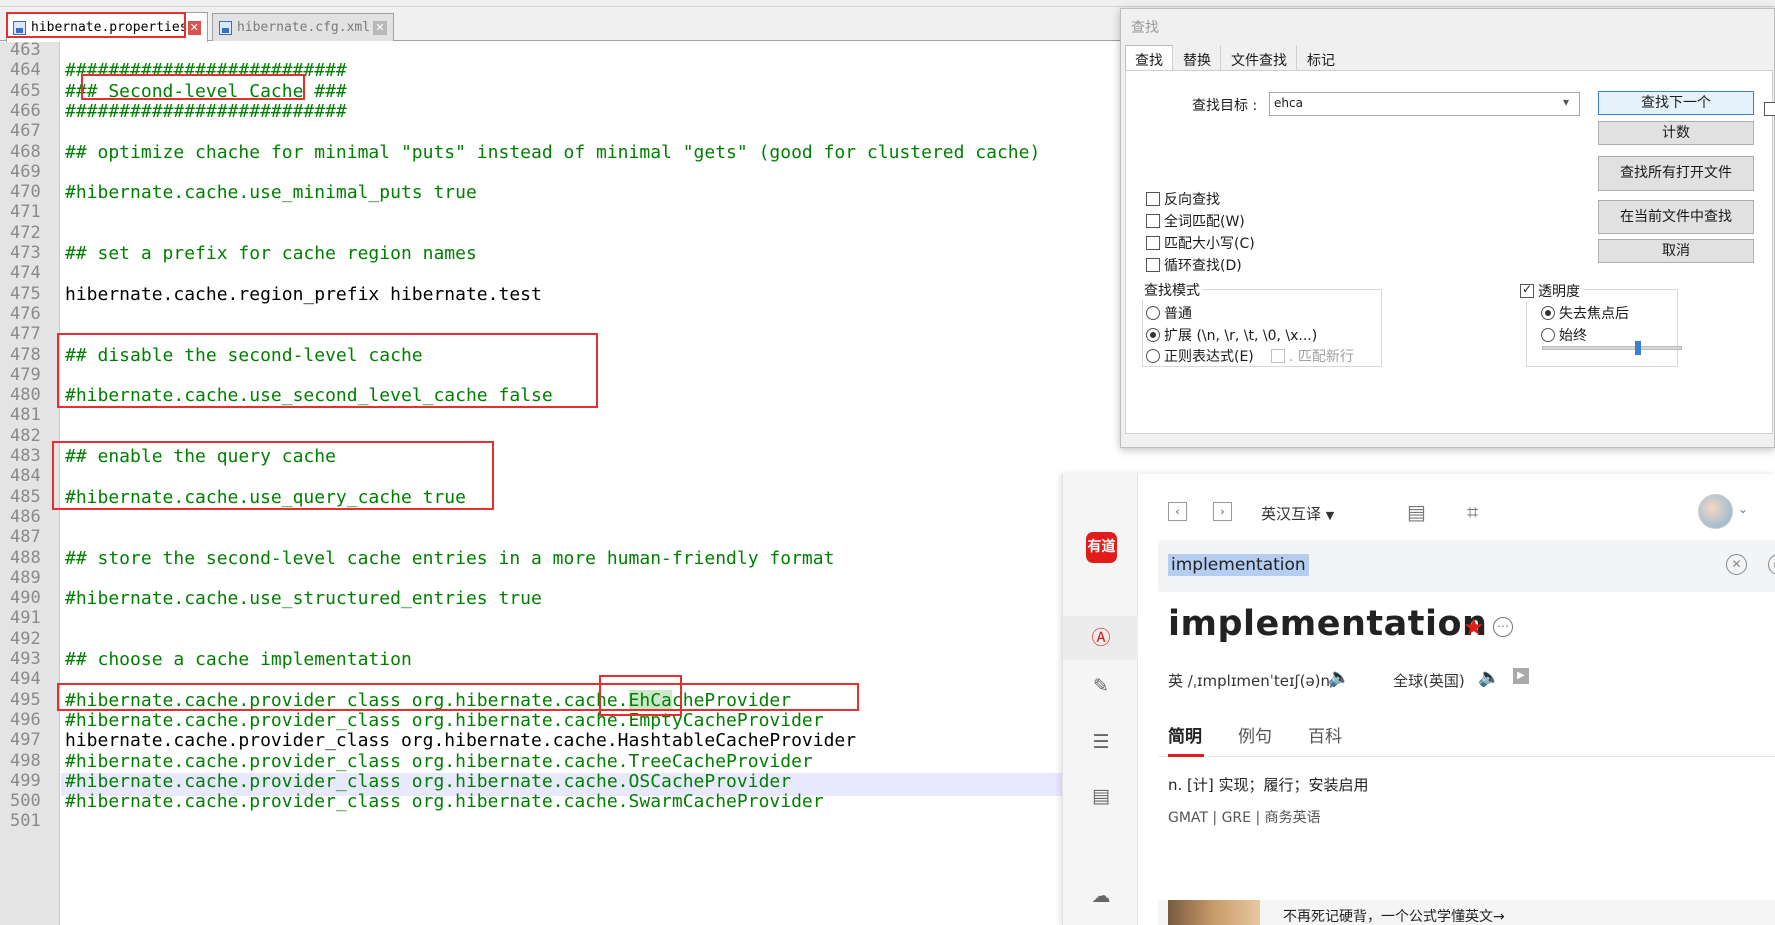  I want to click on dict-search-input: implementation, so click(1238, 565).